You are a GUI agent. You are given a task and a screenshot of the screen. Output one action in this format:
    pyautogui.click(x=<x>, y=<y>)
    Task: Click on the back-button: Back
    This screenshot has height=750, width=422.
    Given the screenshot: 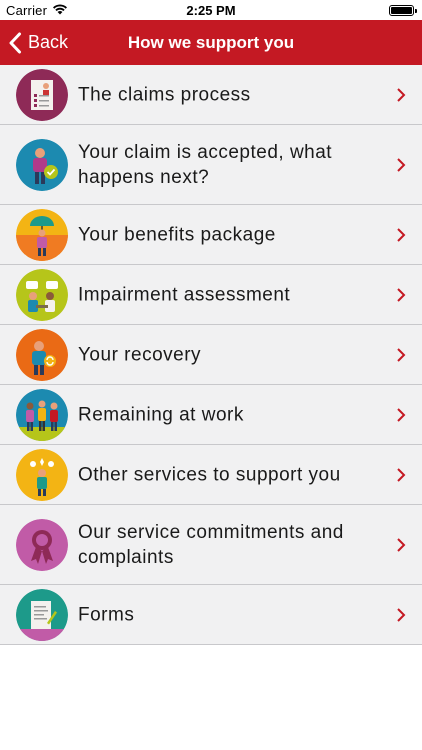 What is the action you would take?
    pyautogui.click(x=38, y=42)
    